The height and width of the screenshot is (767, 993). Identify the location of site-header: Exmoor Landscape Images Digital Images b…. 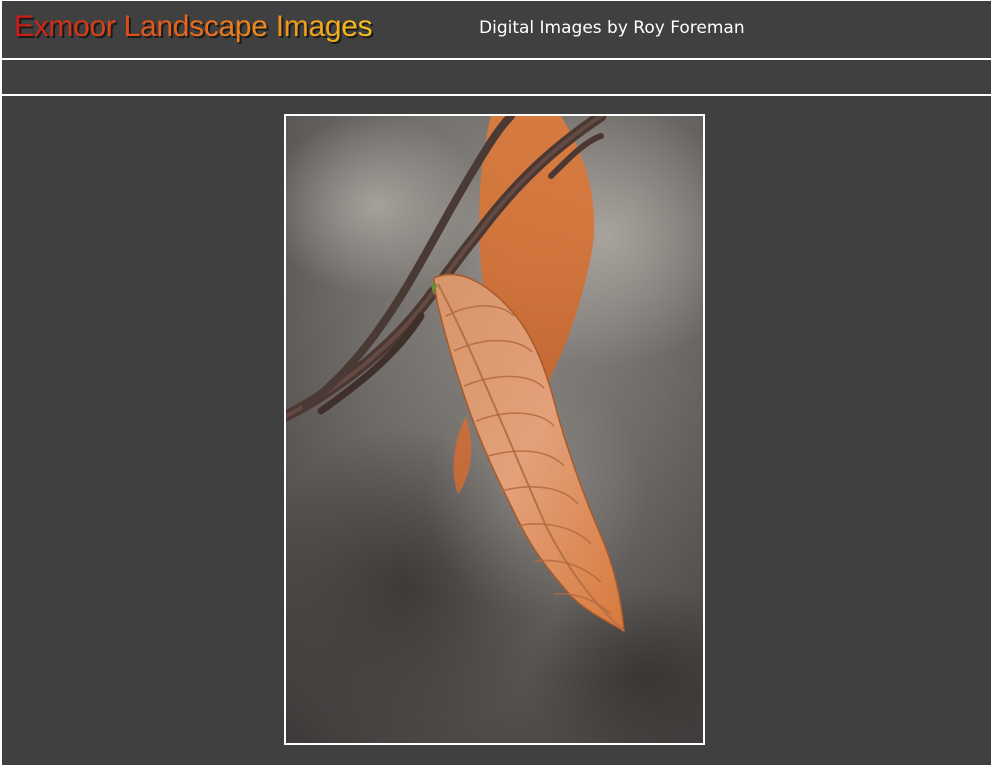
(496, 29).